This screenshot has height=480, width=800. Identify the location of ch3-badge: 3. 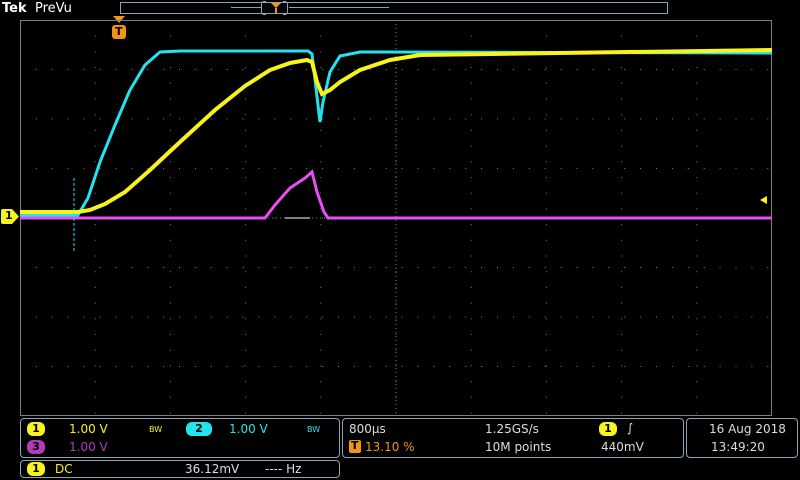
(36, 447).